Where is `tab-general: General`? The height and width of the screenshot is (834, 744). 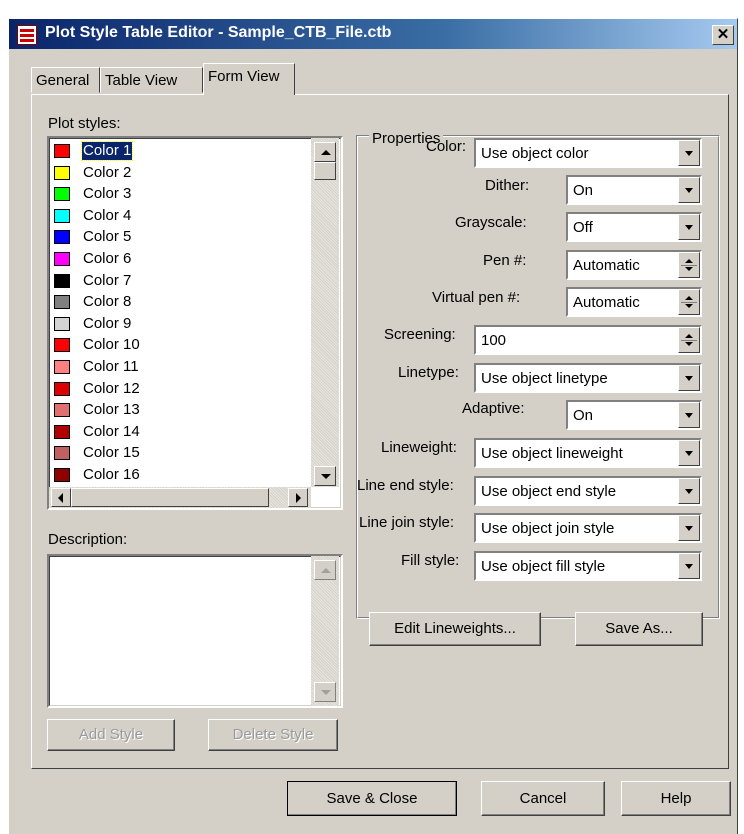
tab-general: General is located at coordinates (65, 80).